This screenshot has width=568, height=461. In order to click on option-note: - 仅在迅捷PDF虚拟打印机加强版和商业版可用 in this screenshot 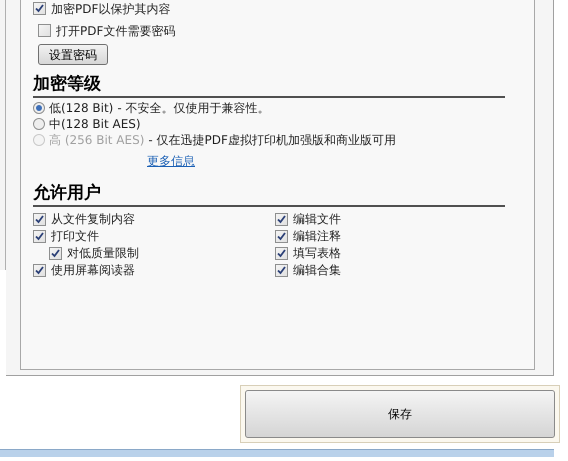, I will do `click(272, 140)`.